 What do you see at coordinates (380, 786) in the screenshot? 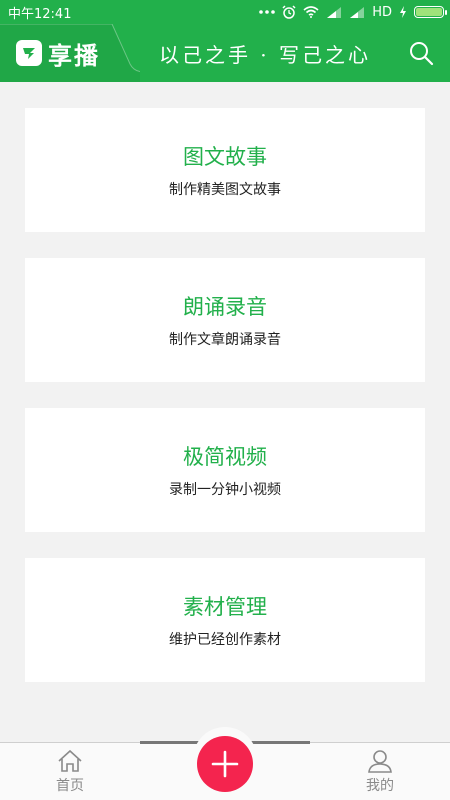
I see `nav-mine-label: 我的` at bounding box center [380, 786].